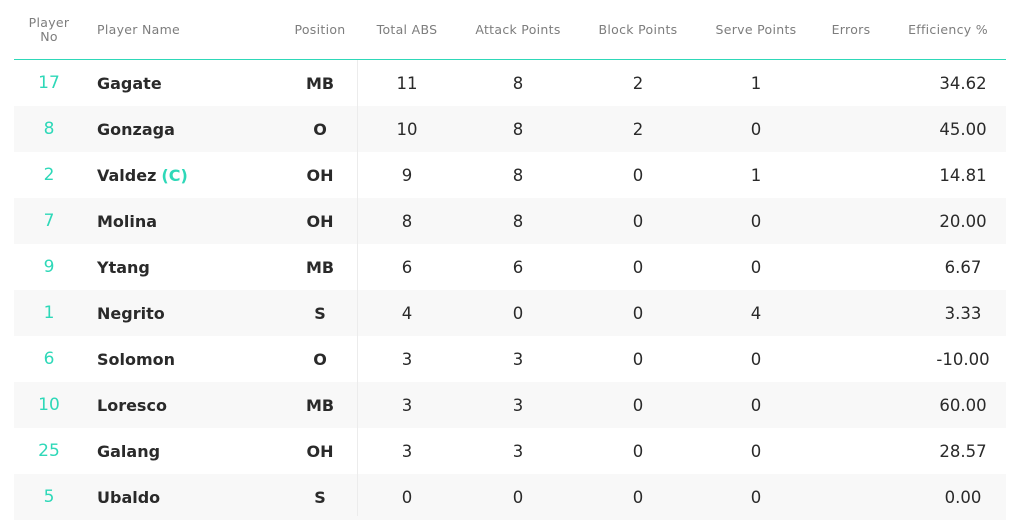 This screenshot has height=520, width=1009. What do you see at coordinates (407, 30) in the screenshot?
I see `header-total-abs: Total ABS` at bounding box center [407, 30].